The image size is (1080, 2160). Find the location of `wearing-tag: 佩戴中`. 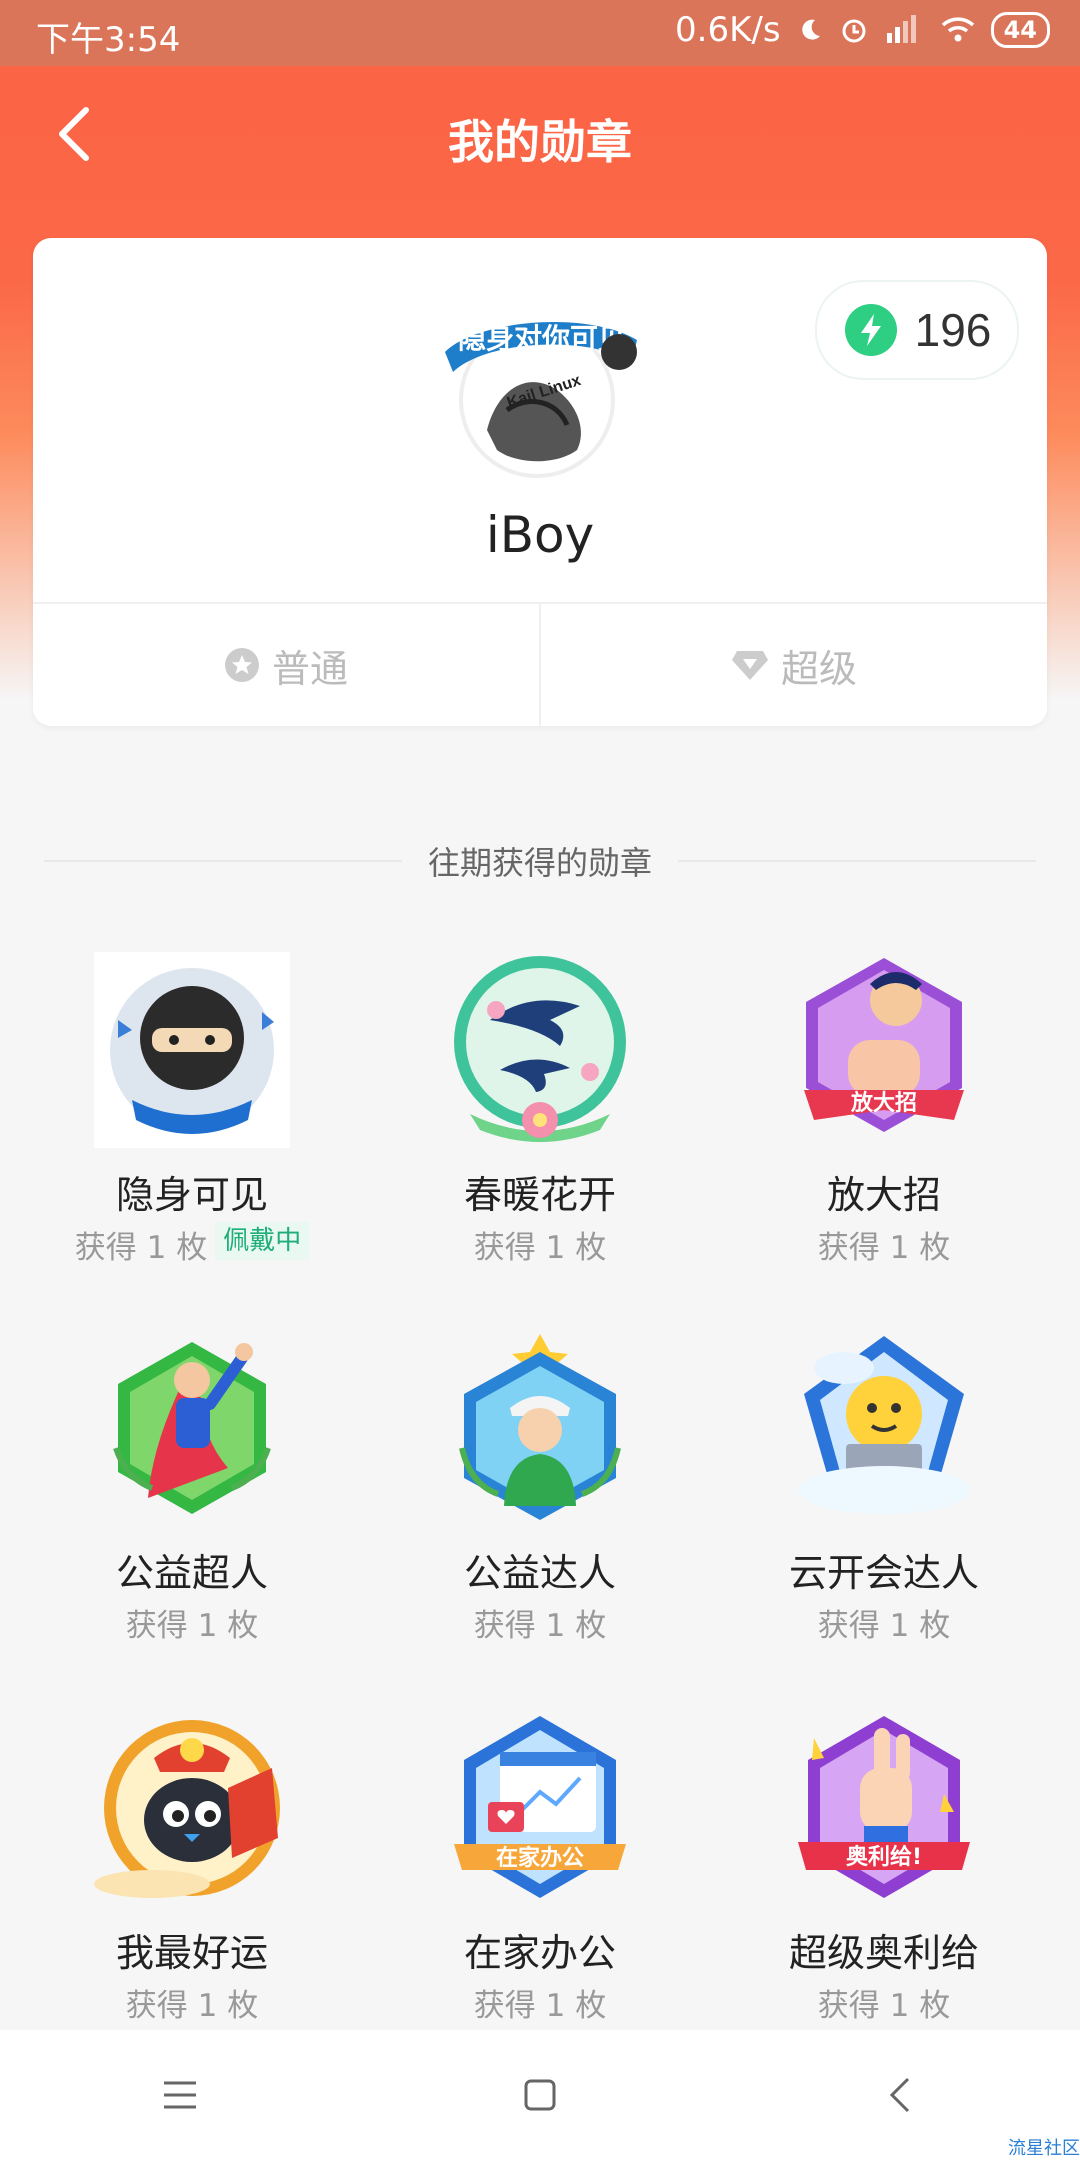

wearing-tag: 佩戴中 is located at coordinates (262, 1241).